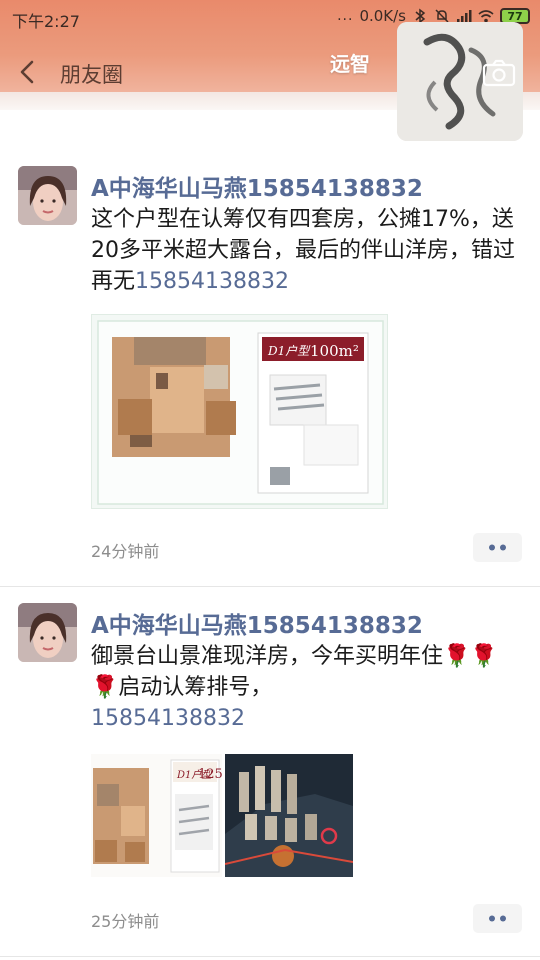  I want to click on self-name: 远智, so click(350, 64).